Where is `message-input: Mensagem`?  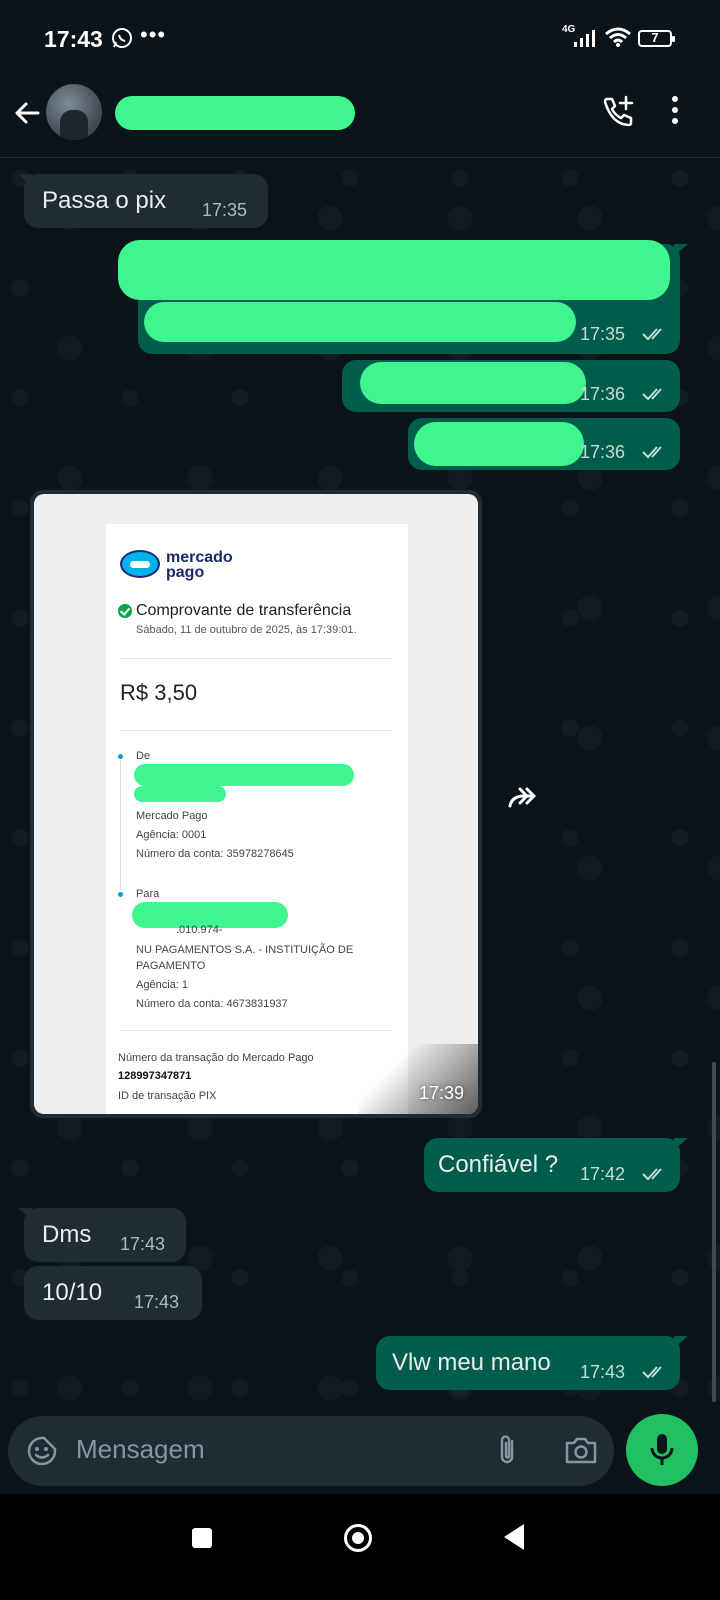 message-input: Mensagem is located at coordinates (140, 1449).